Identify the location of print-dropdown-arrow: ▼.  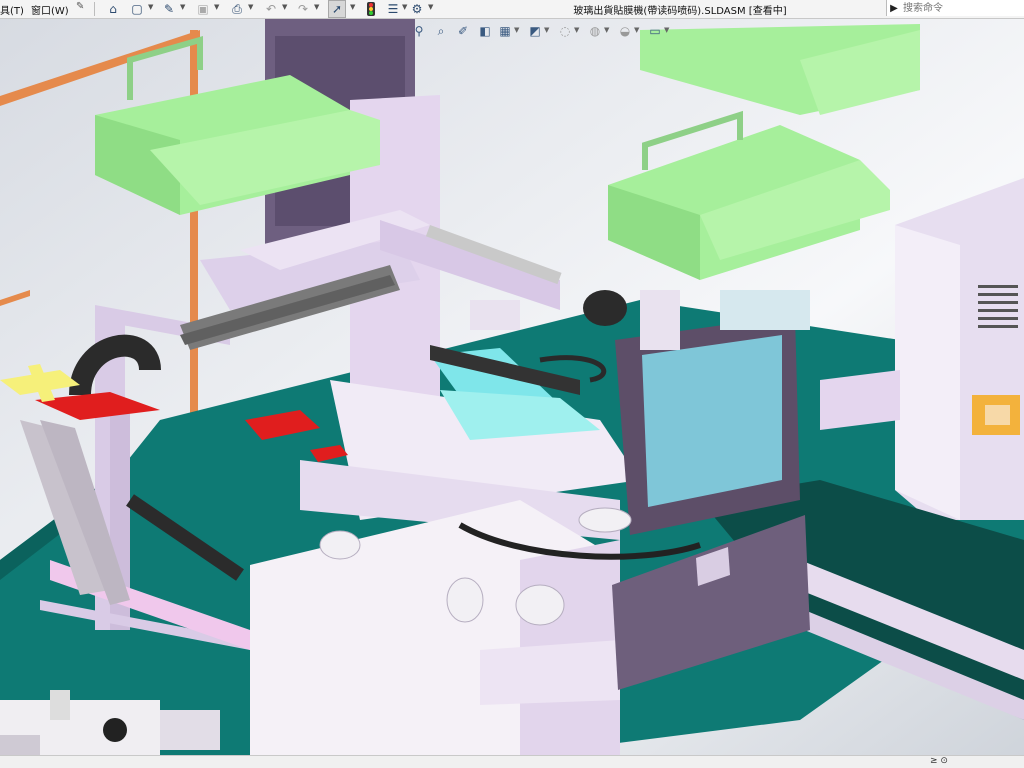
(250, 7).